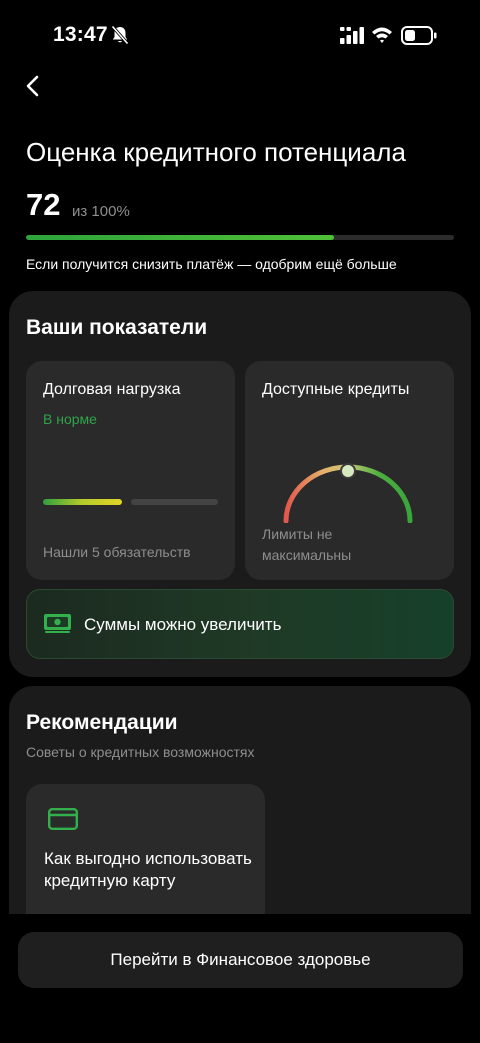 This screenshot has height=1043, width=480. What do you see at coordinates (240, 35) in the screenshot?
I see `status-bar: 13:47` at bounding box center [240, 35].